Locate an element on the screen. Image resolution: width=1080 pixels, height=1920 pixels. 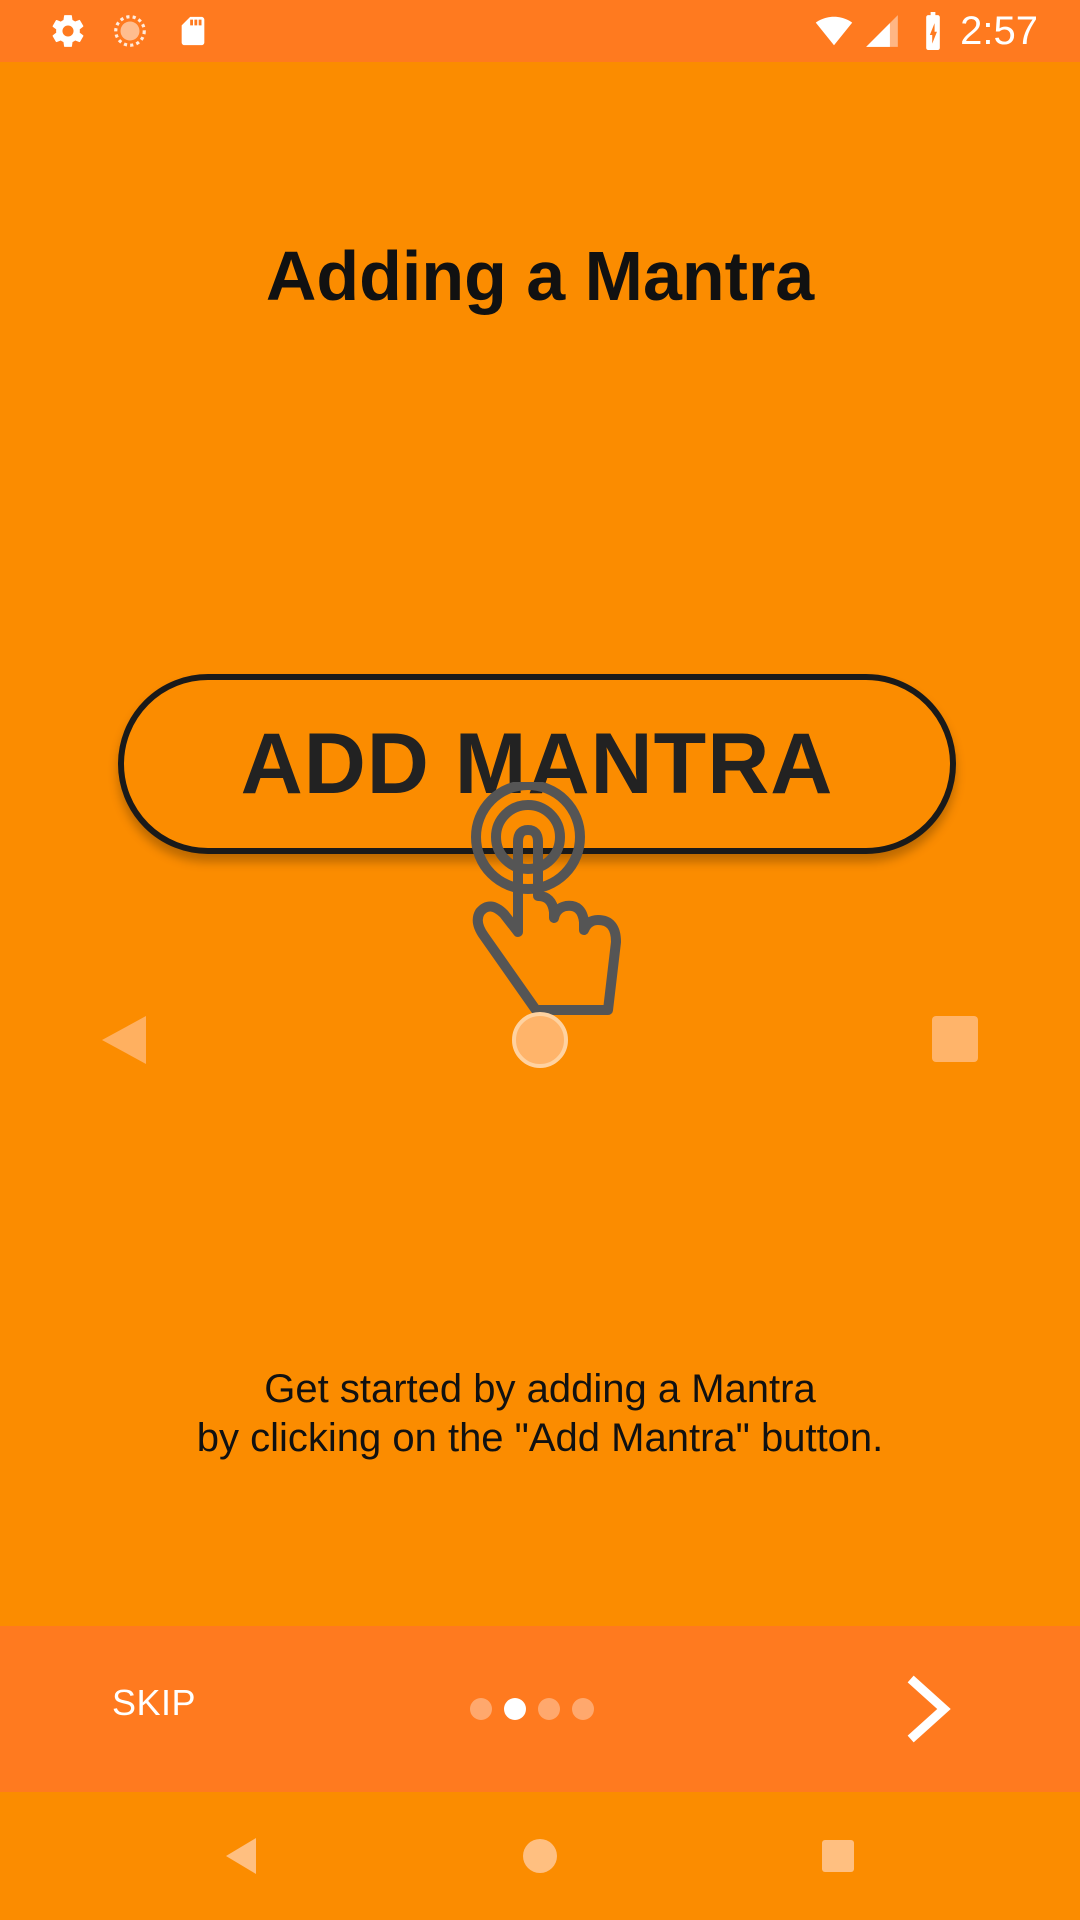
battery-charging-icon is located at coordinates (933, 31).